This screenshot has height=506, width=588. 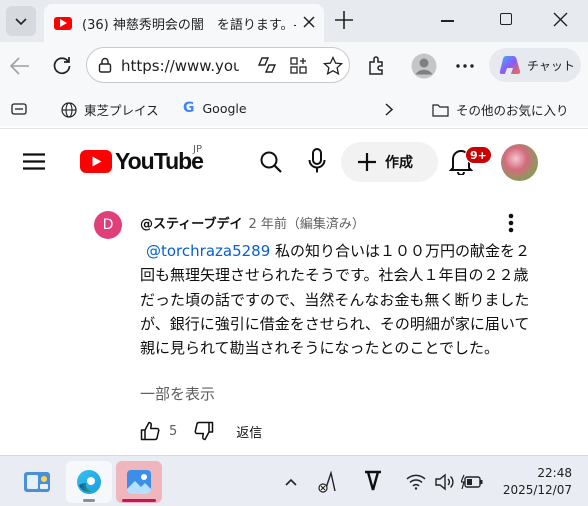 What do you see at coordinates (309, 22) in the screenshot?
I see `close-tab-icon` at bounding box center [309, 22].